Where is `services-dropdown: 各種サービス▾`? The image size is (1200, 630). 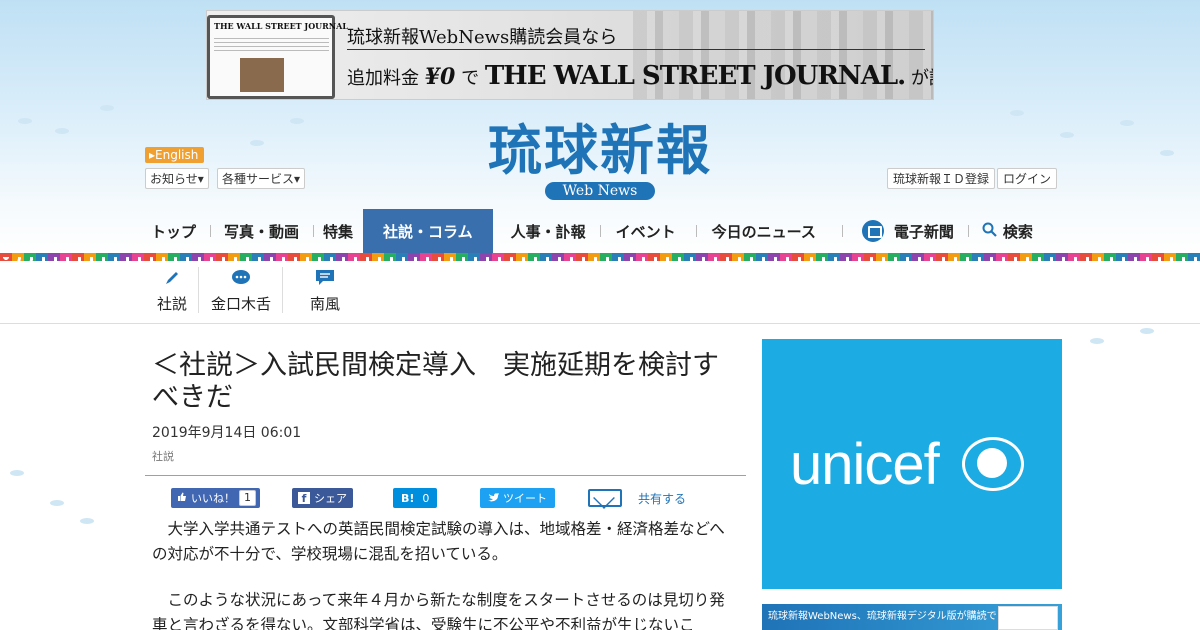 services-dropdown: 各種サービス▾ is located at coordinates (261, 178).